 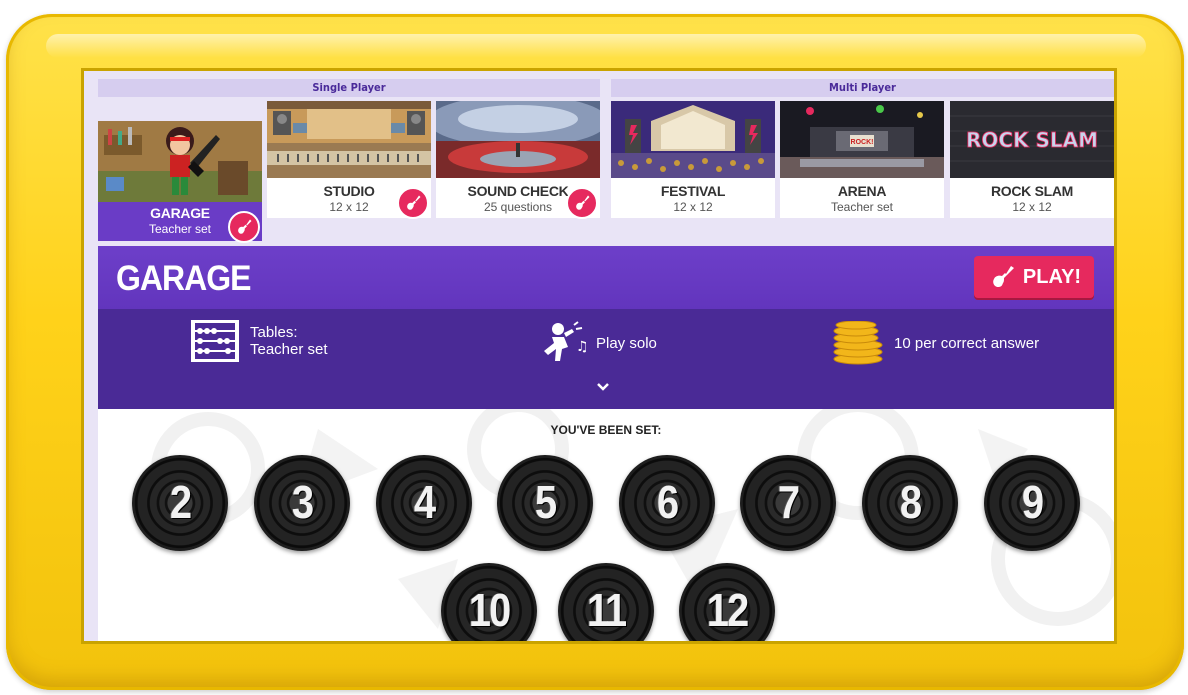 I want to click on arena-sign-text: ROCK!, so click(x=862, y=142).